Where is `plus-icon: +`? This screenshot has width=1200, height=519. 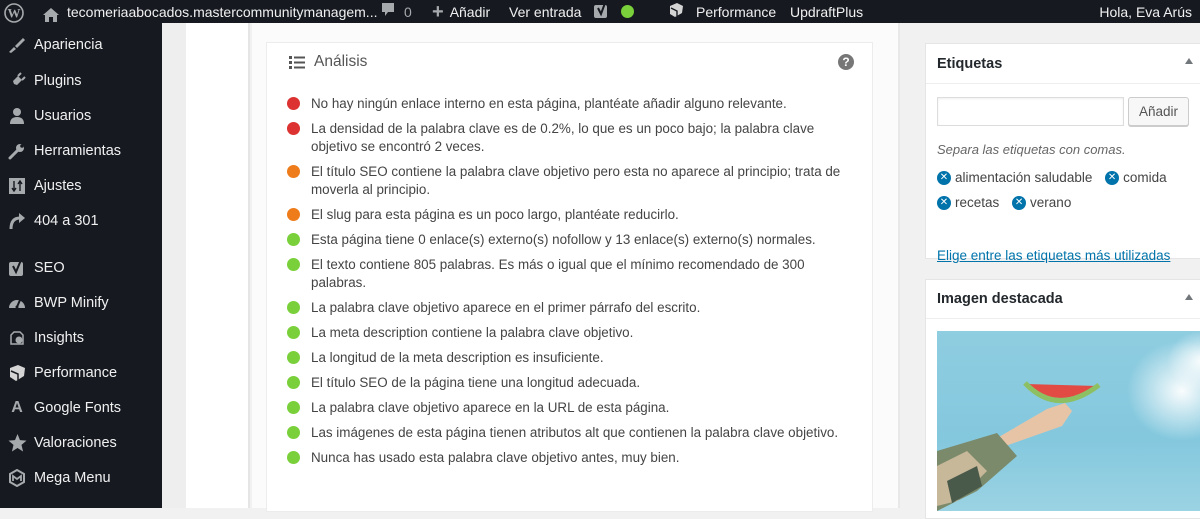
plus-icon: + is located at coordinates (438, 11).